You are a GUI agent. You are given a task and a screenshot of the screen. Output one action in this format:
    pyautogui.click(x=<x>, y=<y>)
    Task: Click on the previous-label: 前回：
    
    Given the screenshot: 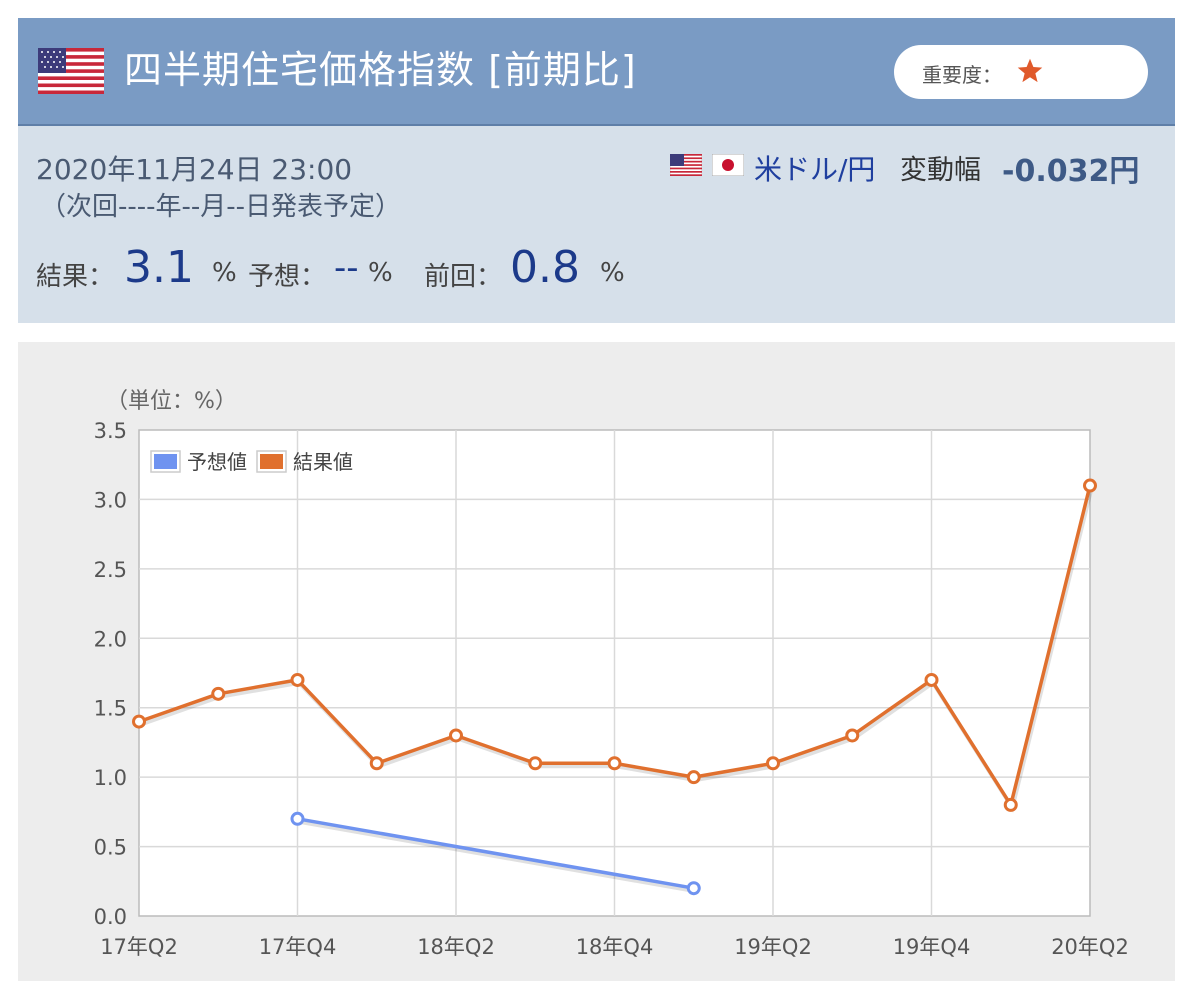 What is the action you would take?
    pyautogui.click(x=463, y=277)
    